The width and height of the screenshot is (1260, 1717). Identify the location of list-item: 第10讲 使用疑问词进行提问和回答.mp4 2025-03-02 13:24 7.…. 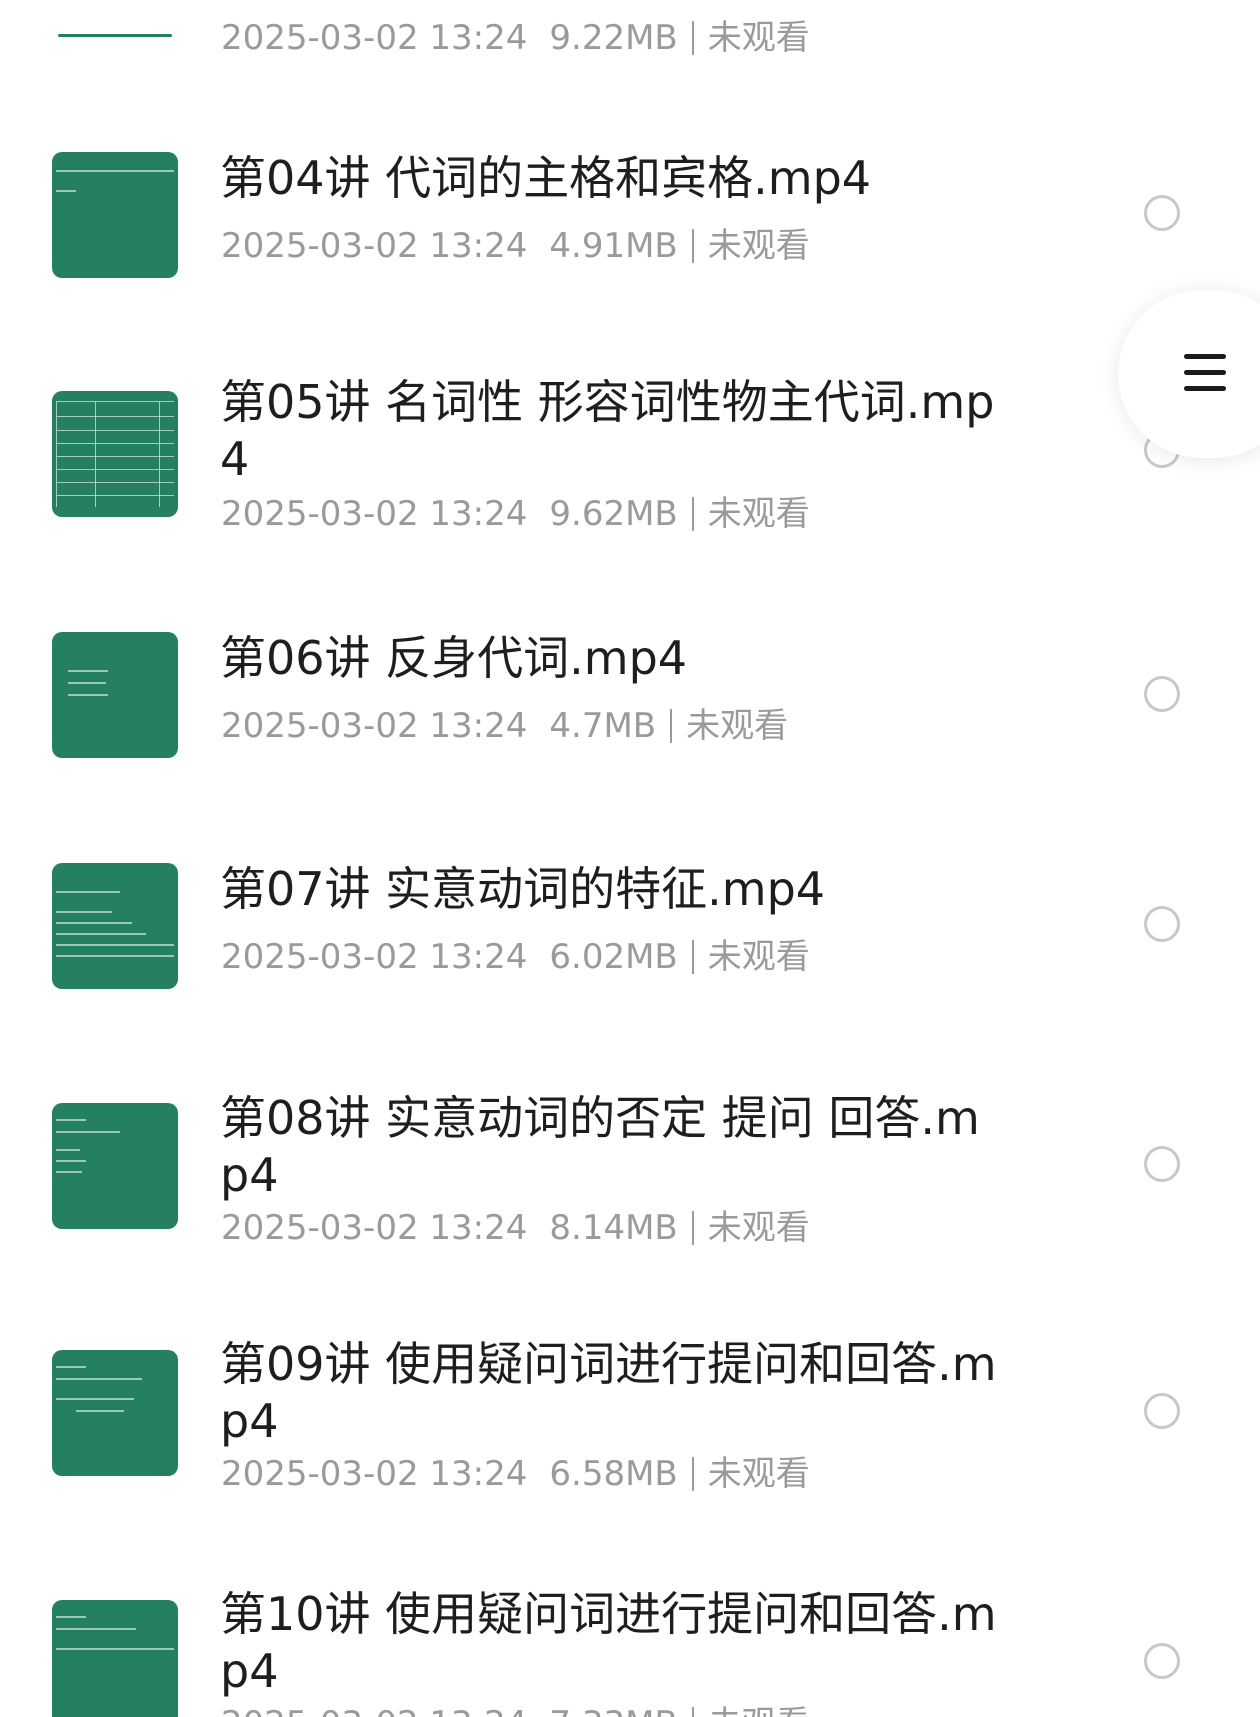
(630, 1643).